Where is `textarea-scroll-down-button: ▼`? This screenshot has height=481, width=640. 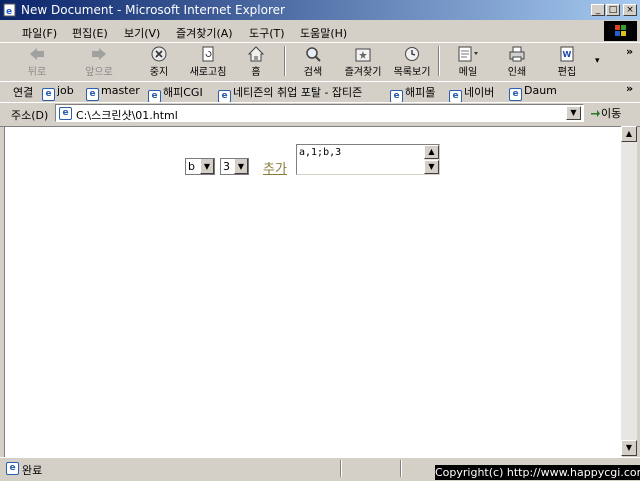 textarea-scroll-down-button: ▼ is located at coordinates (431, 167).